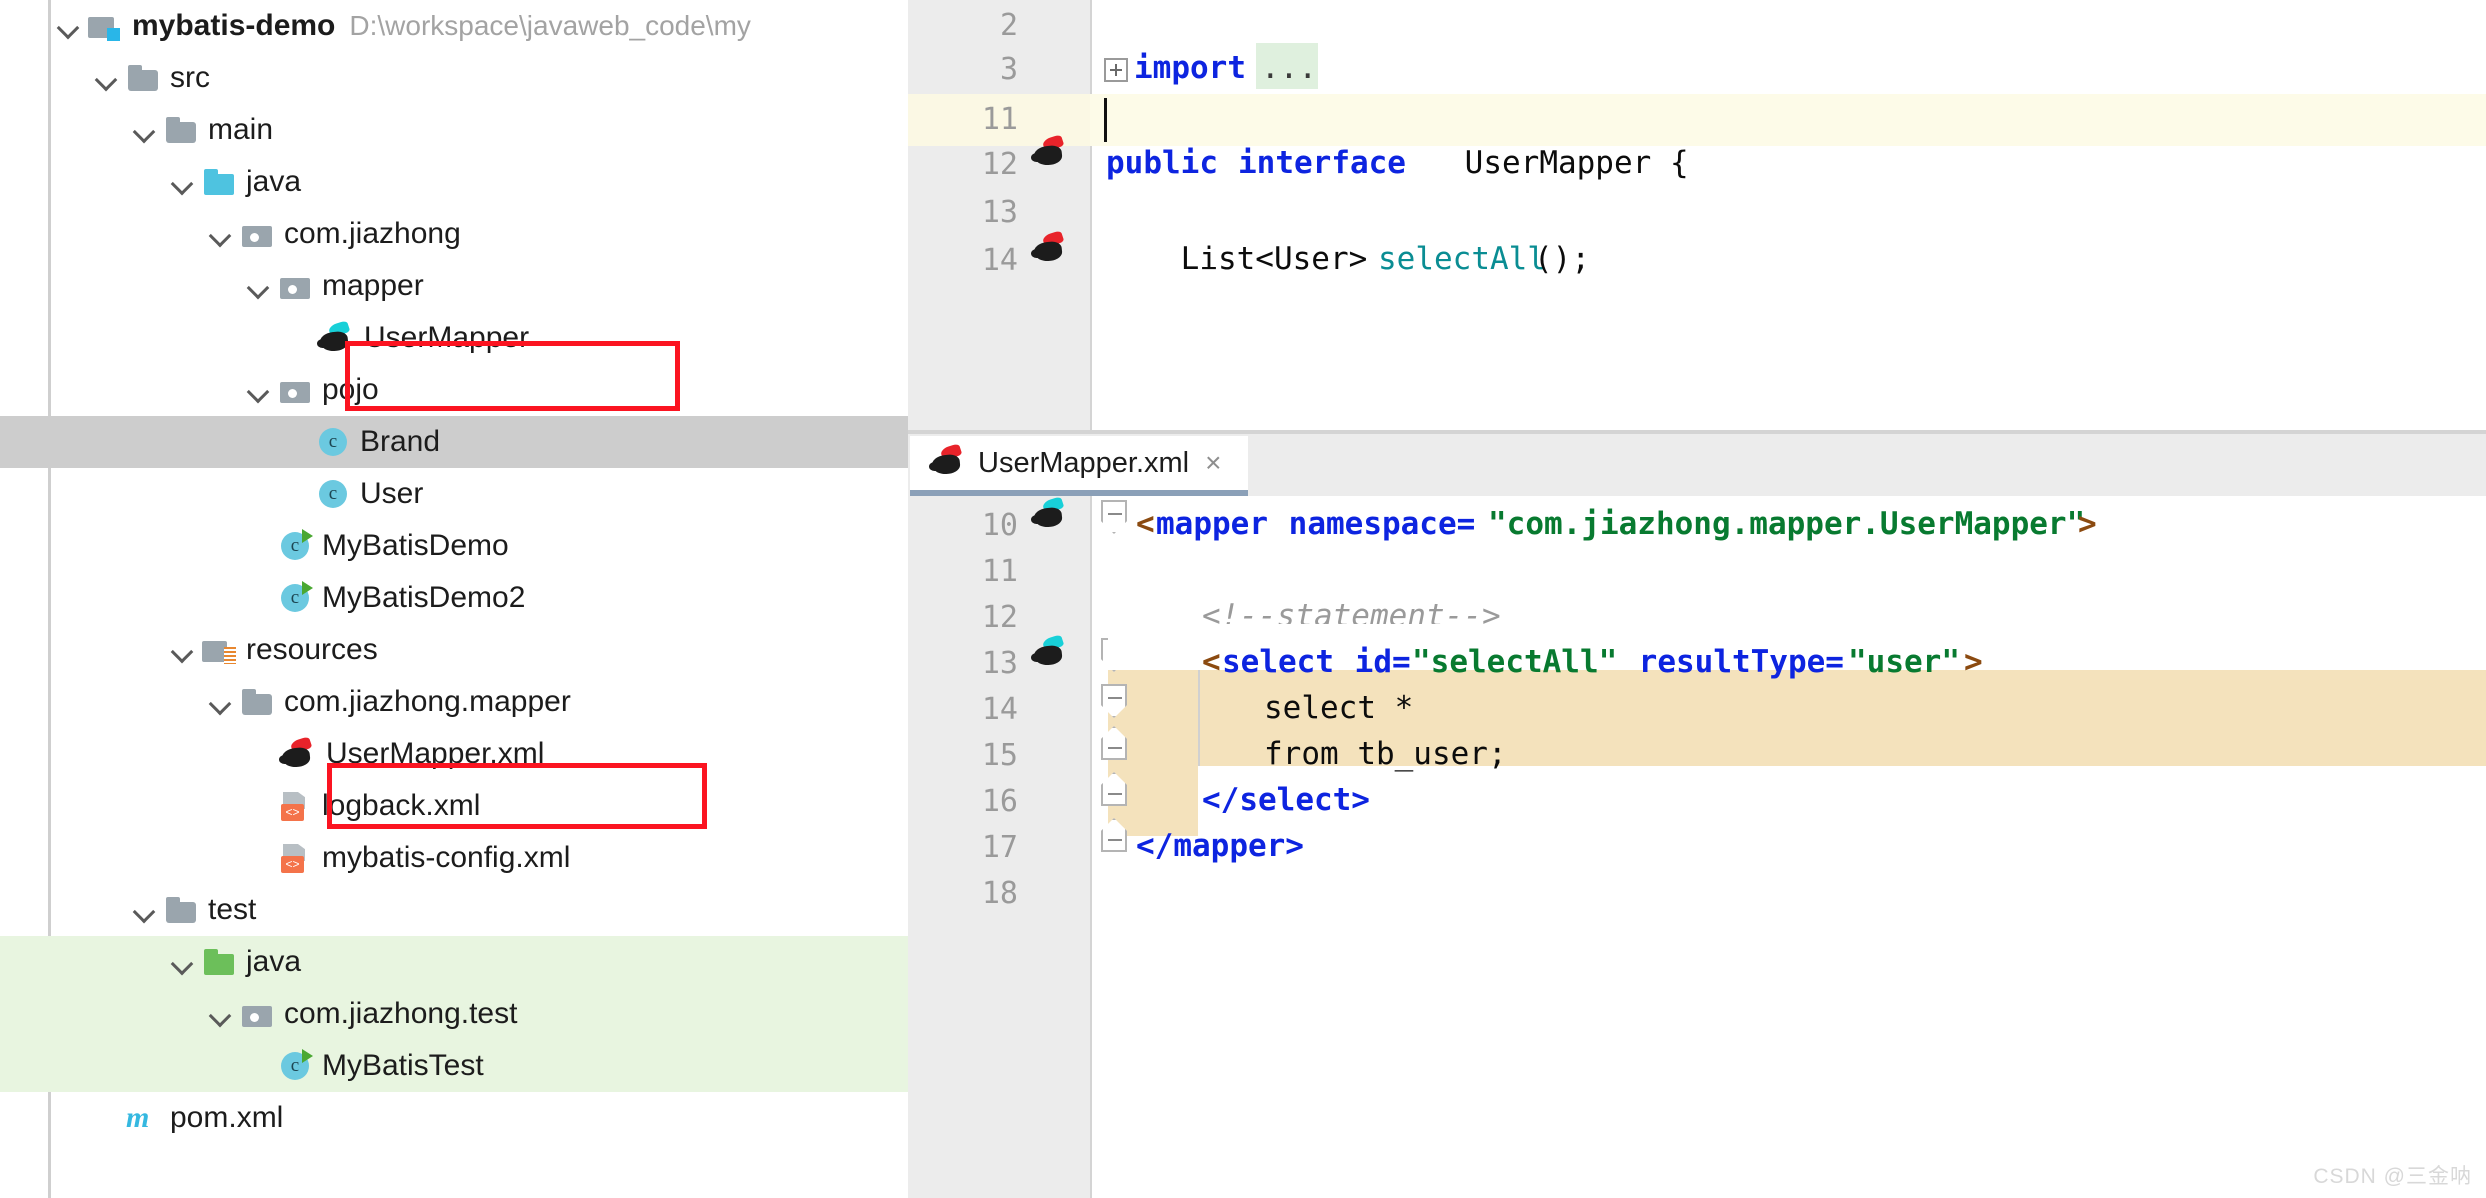 The image size is (2486, 1198). I want to click on fold-collapse-icon, so click(1114, 517).